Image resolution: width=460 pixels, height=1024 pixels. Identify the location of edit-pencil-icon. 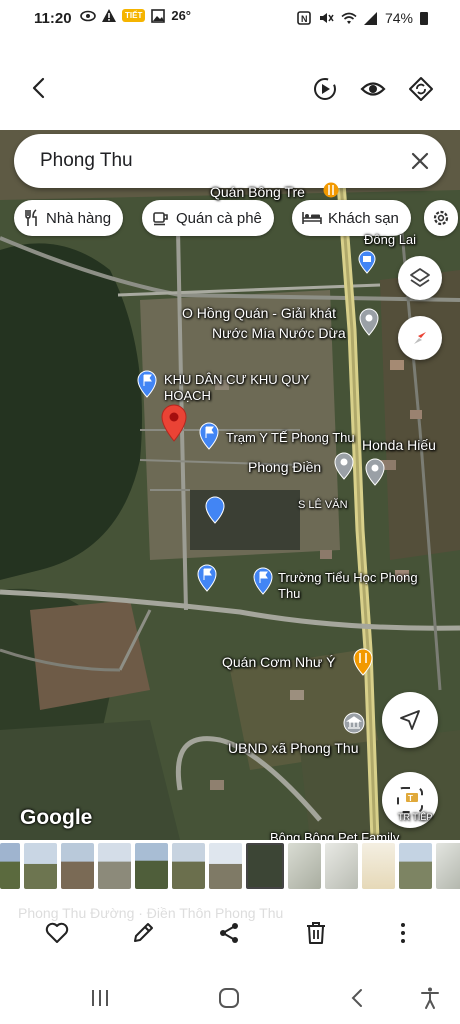
(143, 933).